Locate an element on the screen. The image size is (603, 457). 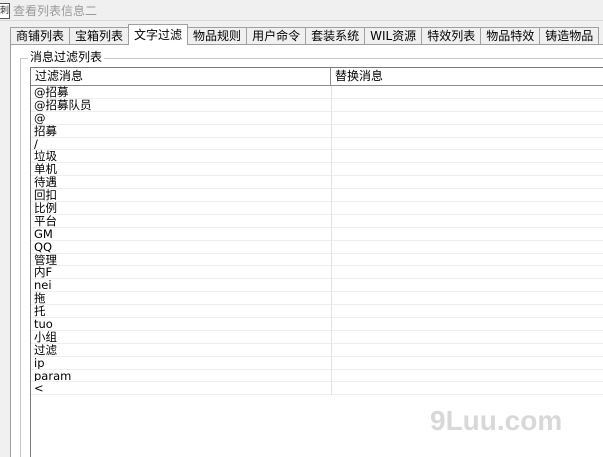
filter-cell: 平台 is located at coordinates (45, 220).